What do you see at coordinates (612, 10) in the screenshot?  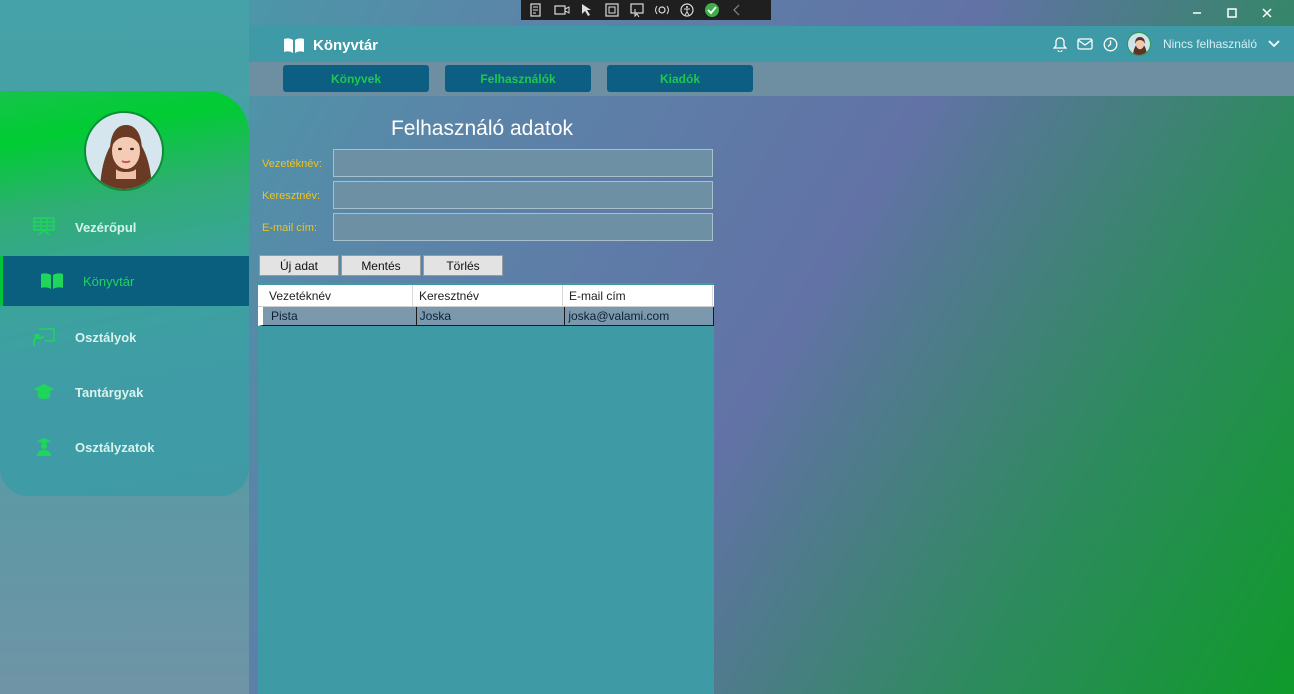 I see `display-layout-adorners-icon` at bounding box center [612, 10].